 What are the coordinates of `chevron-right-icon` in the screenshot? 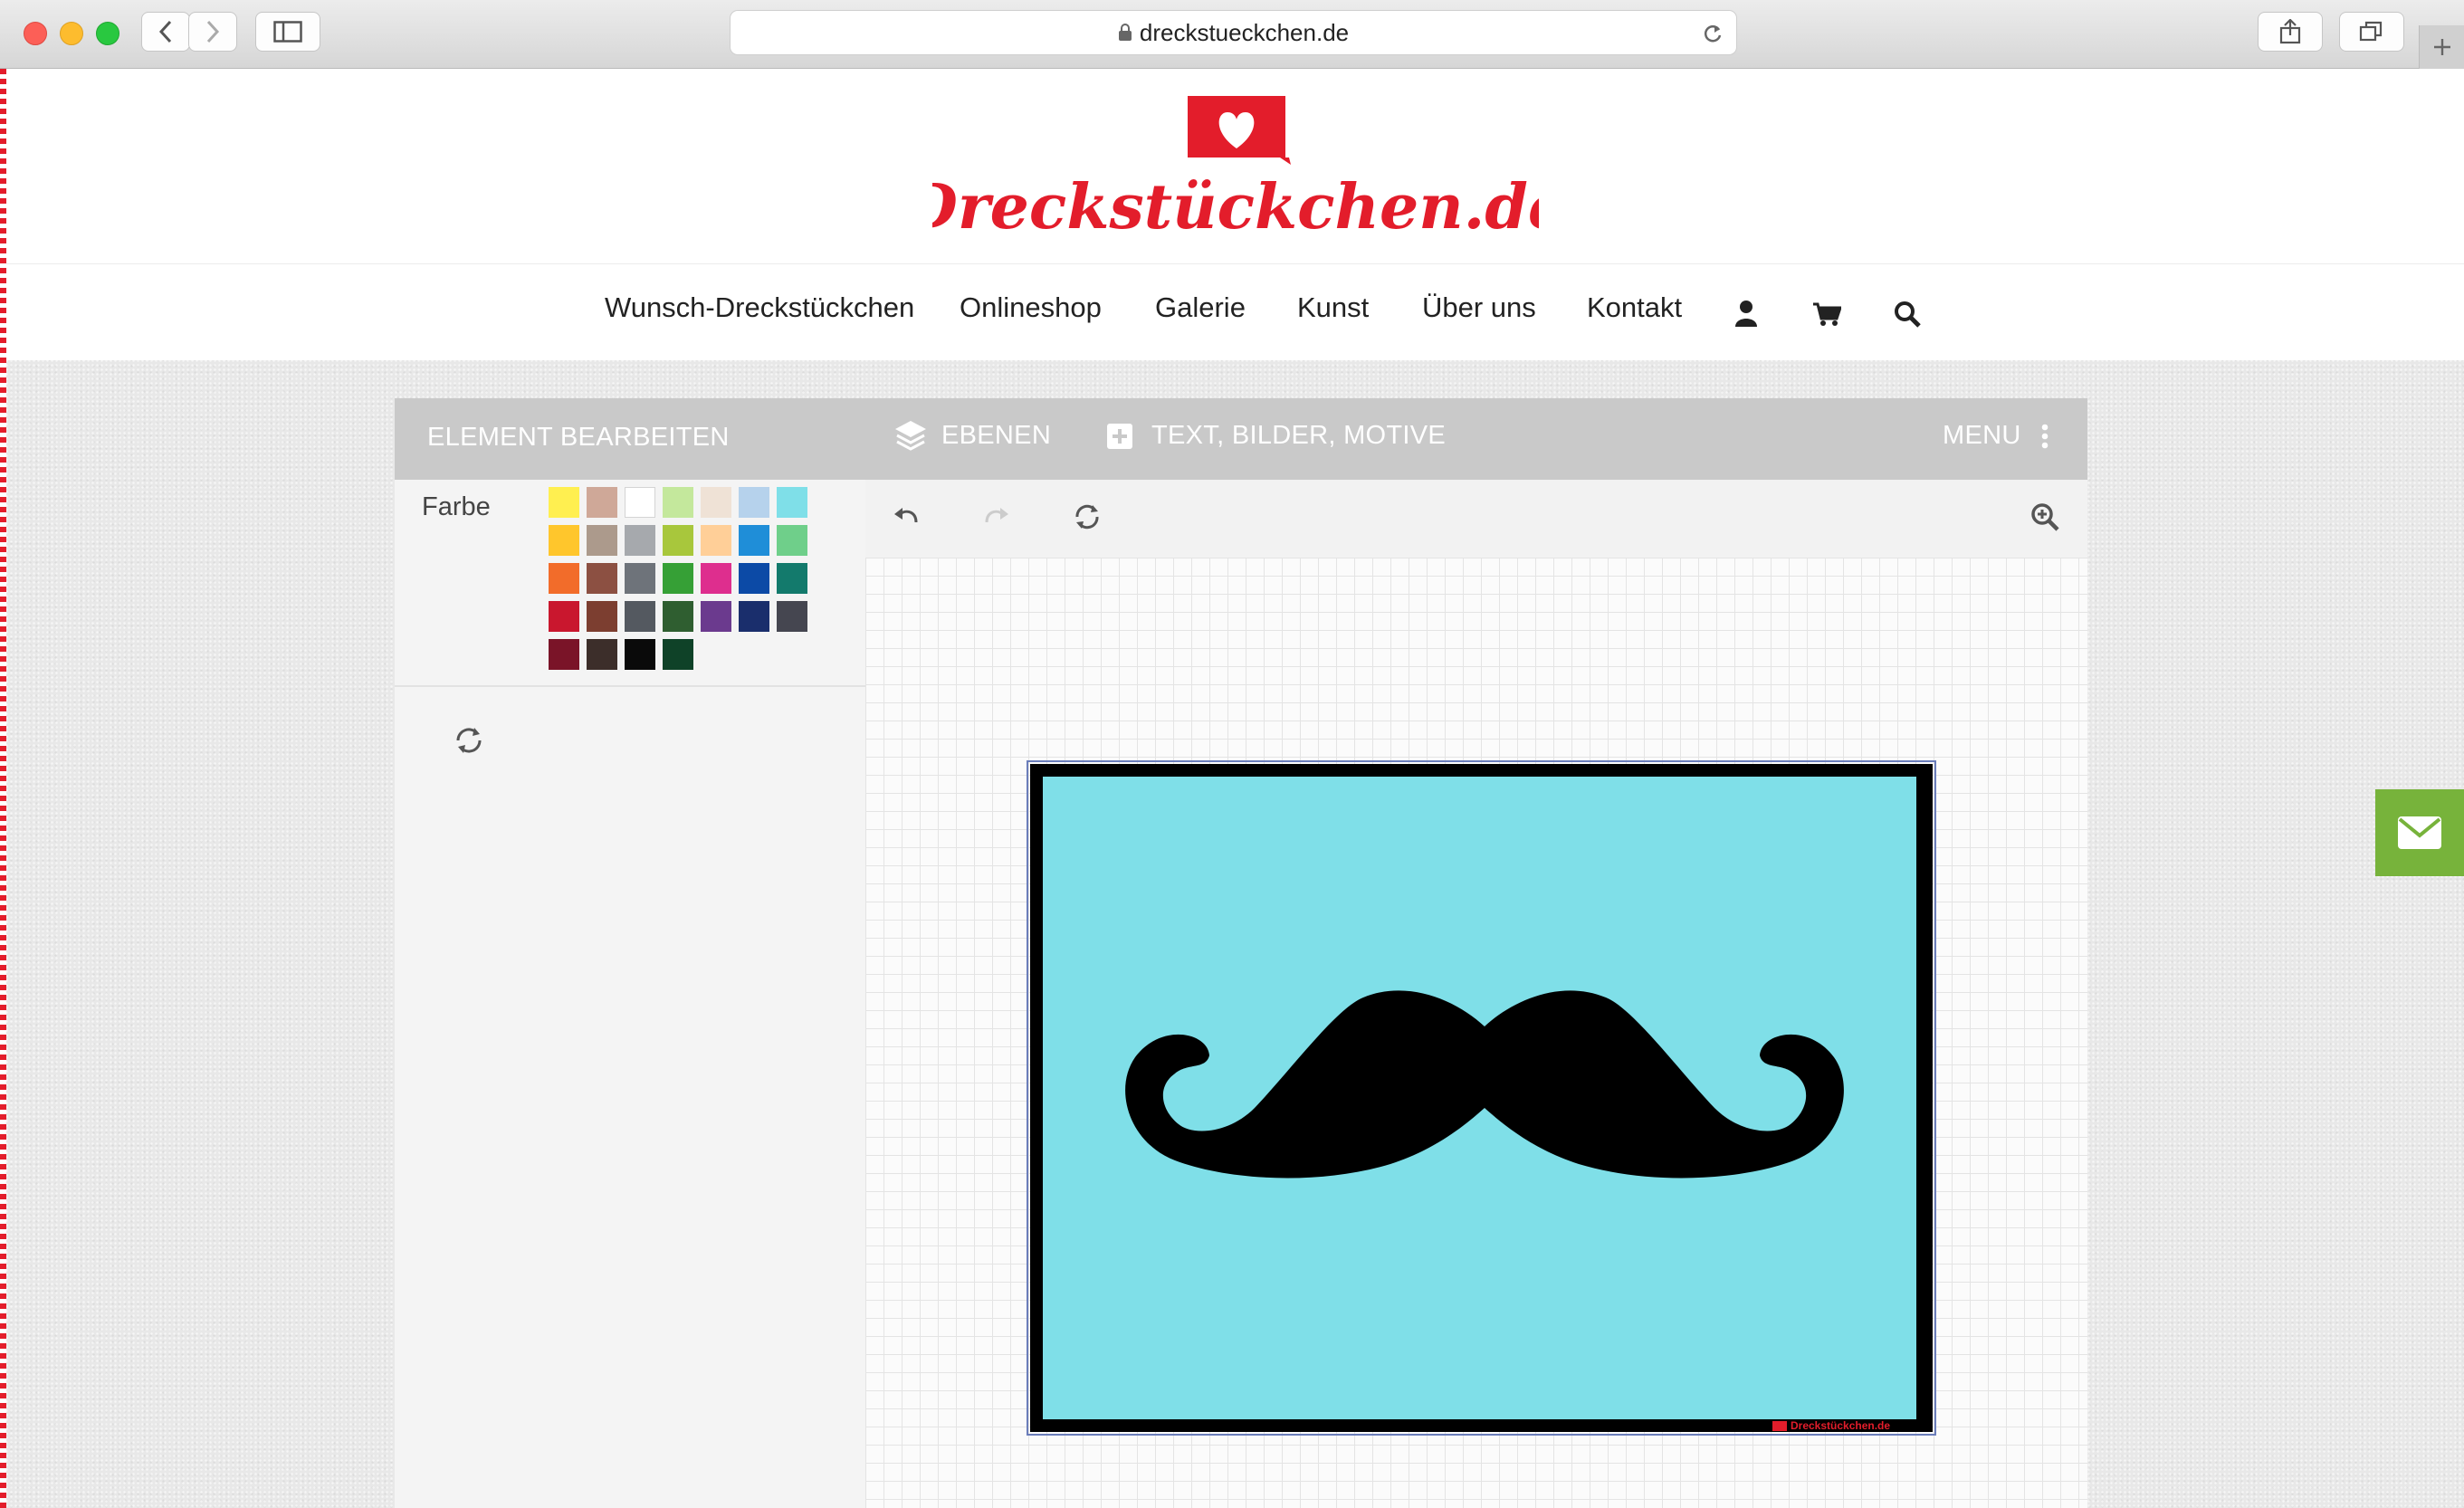 It's located at (213, 32).